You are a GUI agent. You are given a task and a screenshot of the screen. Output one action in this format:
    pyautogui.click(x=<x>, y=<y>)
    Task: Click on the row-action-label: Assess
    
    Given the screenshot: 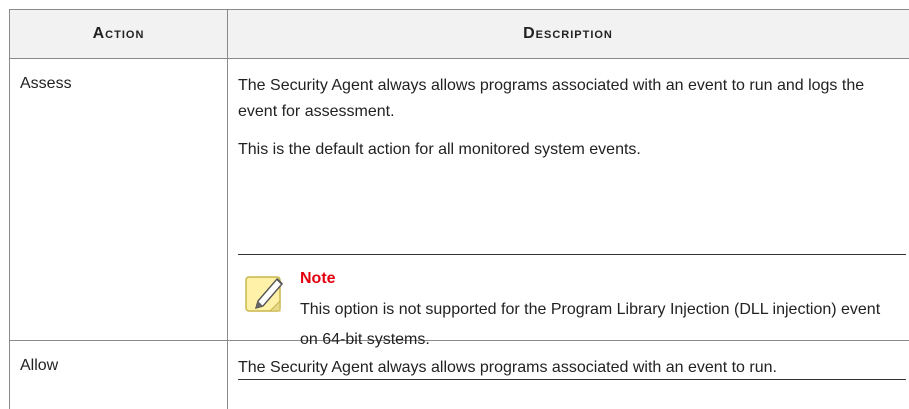 What is the action you would take?
    pyautogui.click(x=46, y=83)
    